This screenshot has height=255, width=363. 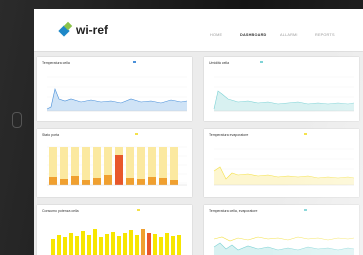 I want to click on card-temperatura-evaporatore: Temperatura evaporatore, so click(x=281, y=163).